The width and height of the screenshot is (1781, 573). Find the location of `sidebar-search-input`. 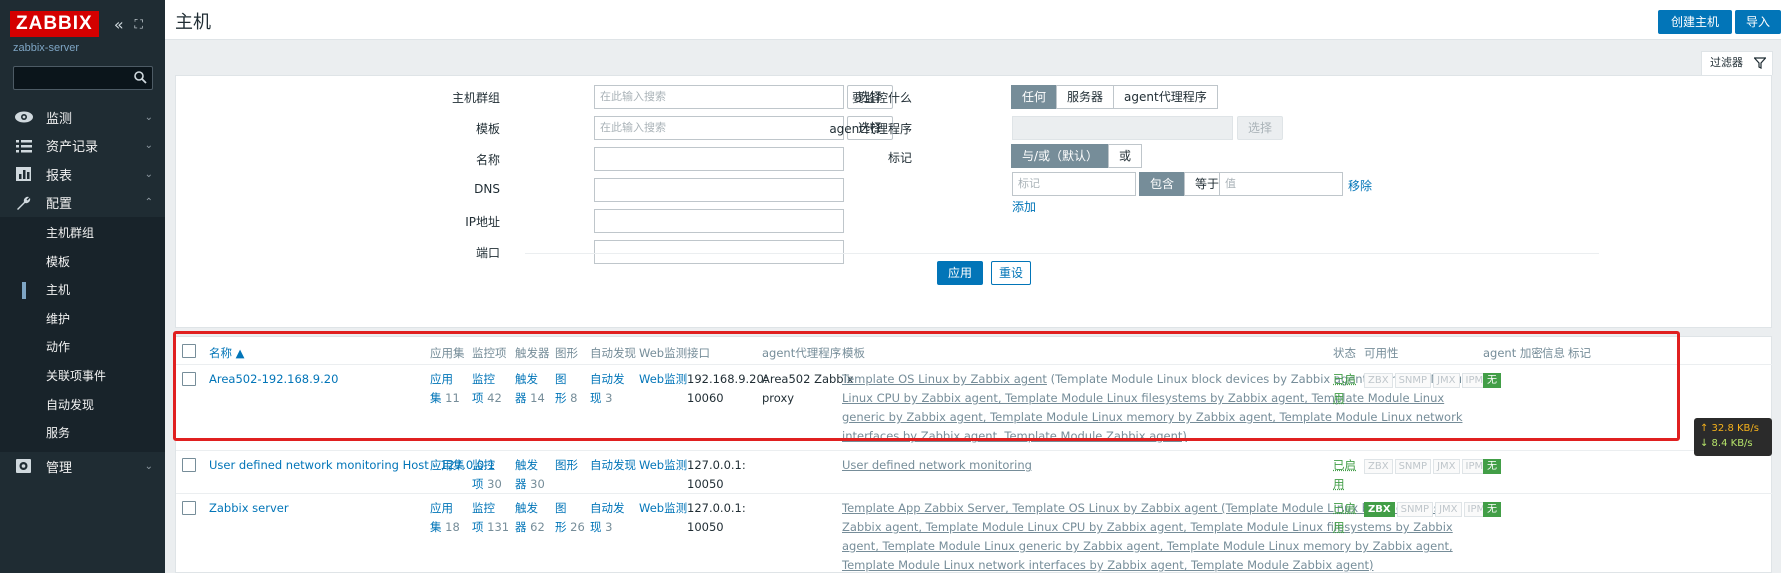

sidebar-search-input is located at coordinates (83, 78).